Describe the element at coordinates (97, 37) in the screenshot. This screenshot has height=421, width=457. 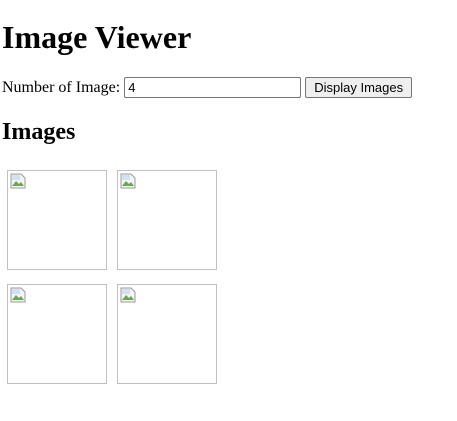
I see `page-title: Image Viewer` at that location.